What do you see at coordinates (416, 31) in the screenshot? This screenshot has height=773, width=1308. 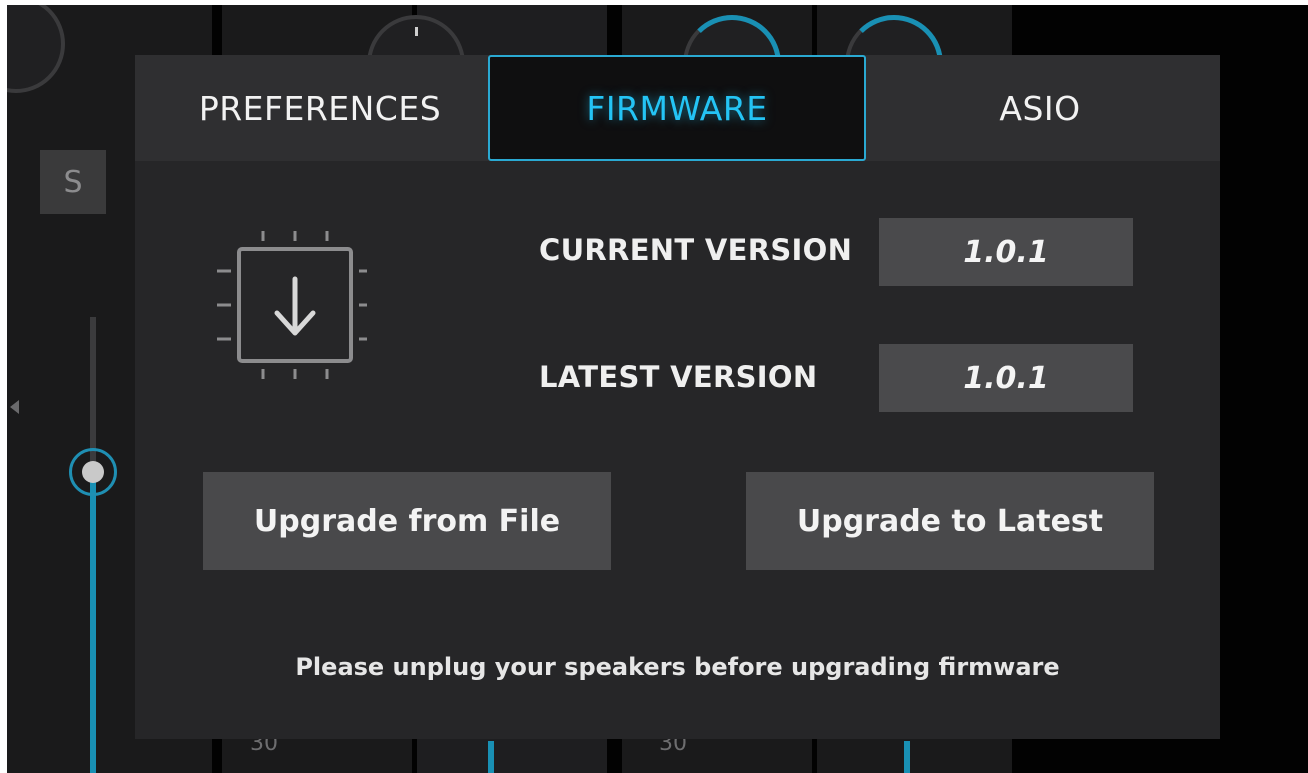 I see `knob-indicator` at bounding box center [416, 31].